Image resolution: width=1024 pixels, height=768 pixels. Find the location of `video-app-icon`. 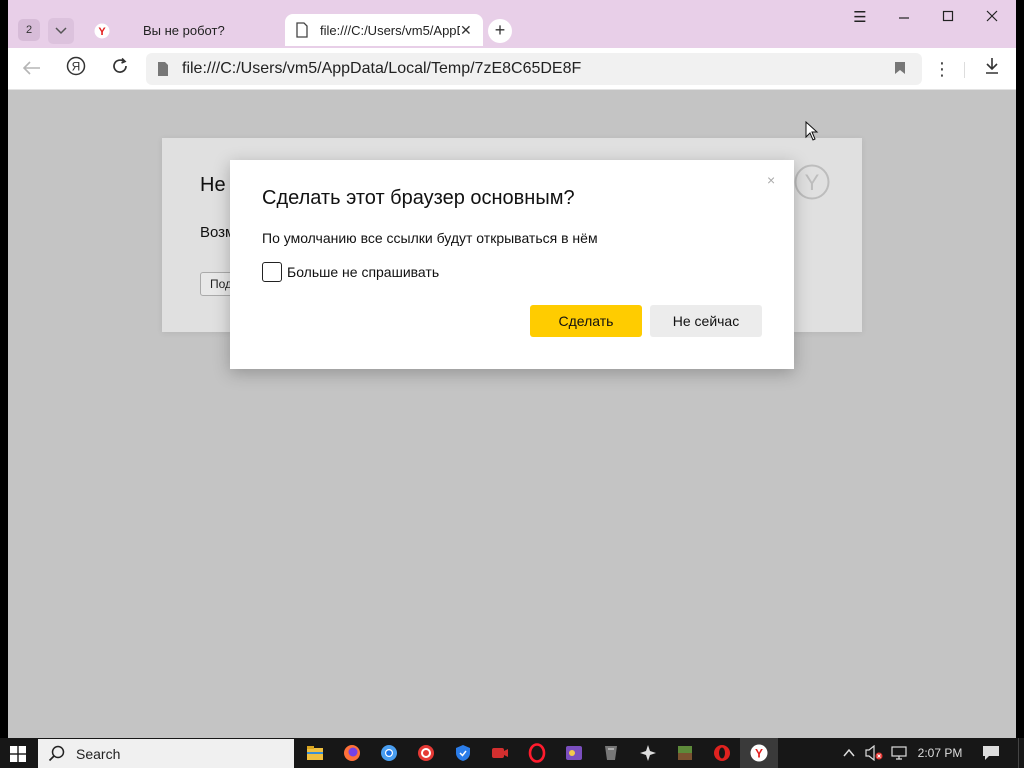

video-app-icon is located at coordinates (500, 753).